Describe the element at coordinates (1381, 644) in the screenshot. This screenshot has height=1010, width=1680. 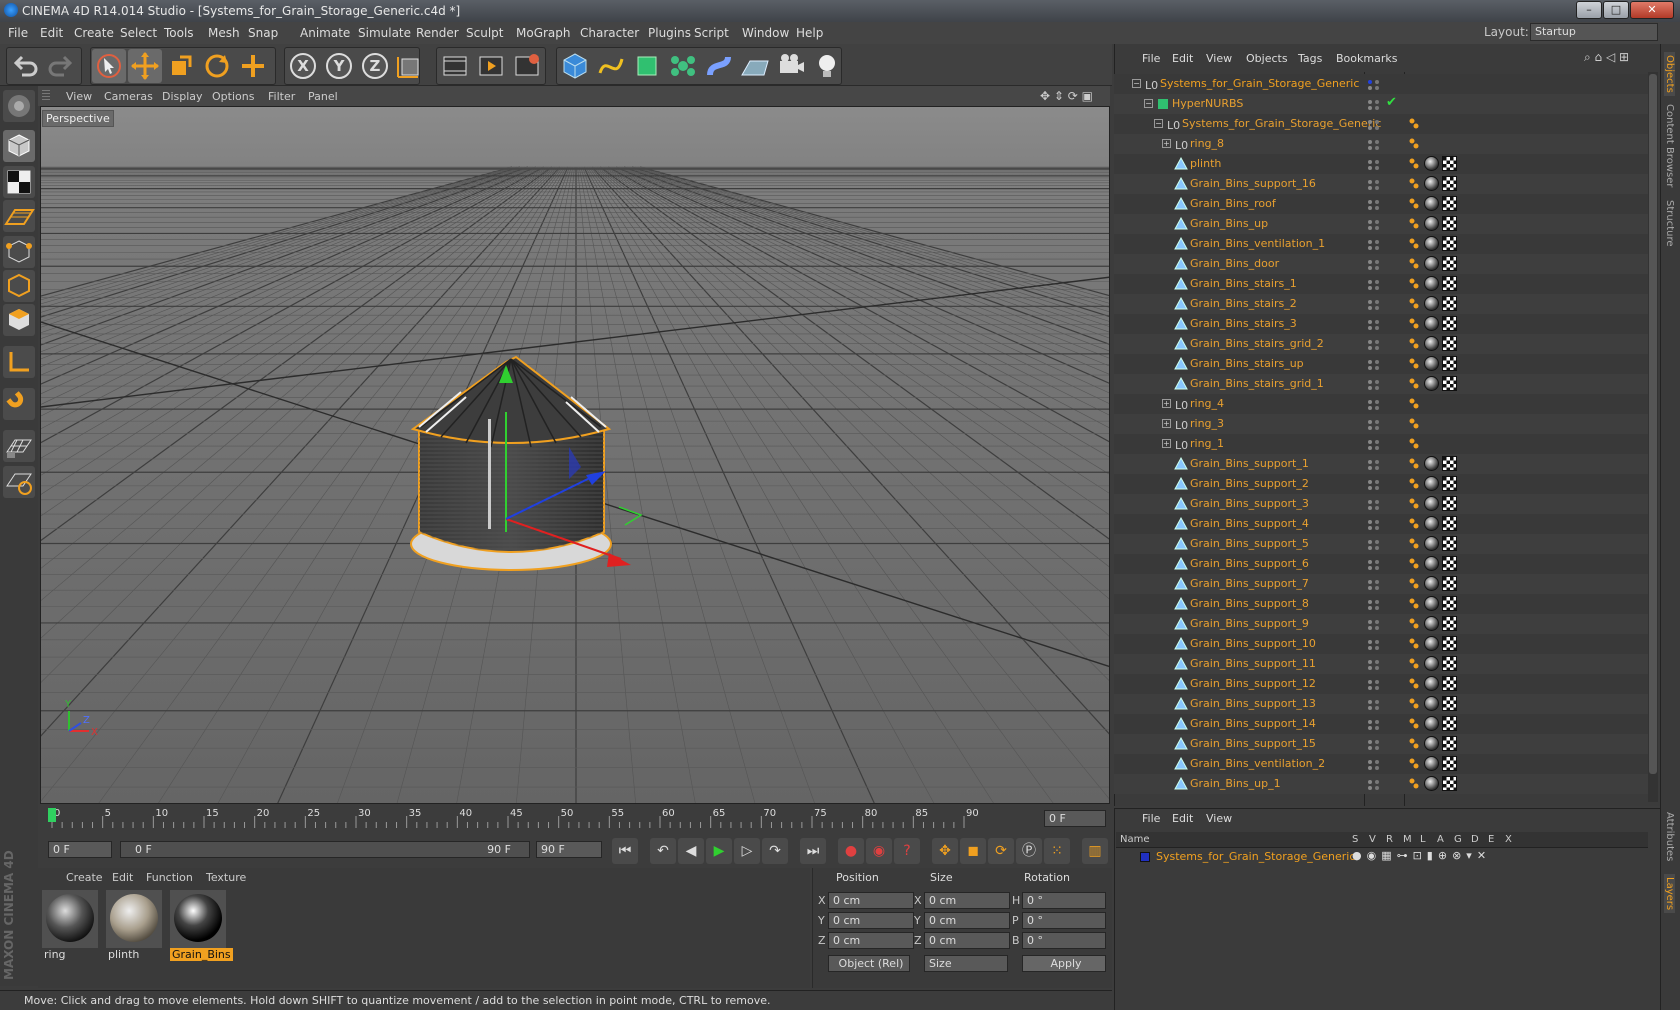
I see `object-row: Grain_Bins_support_10` at that location.